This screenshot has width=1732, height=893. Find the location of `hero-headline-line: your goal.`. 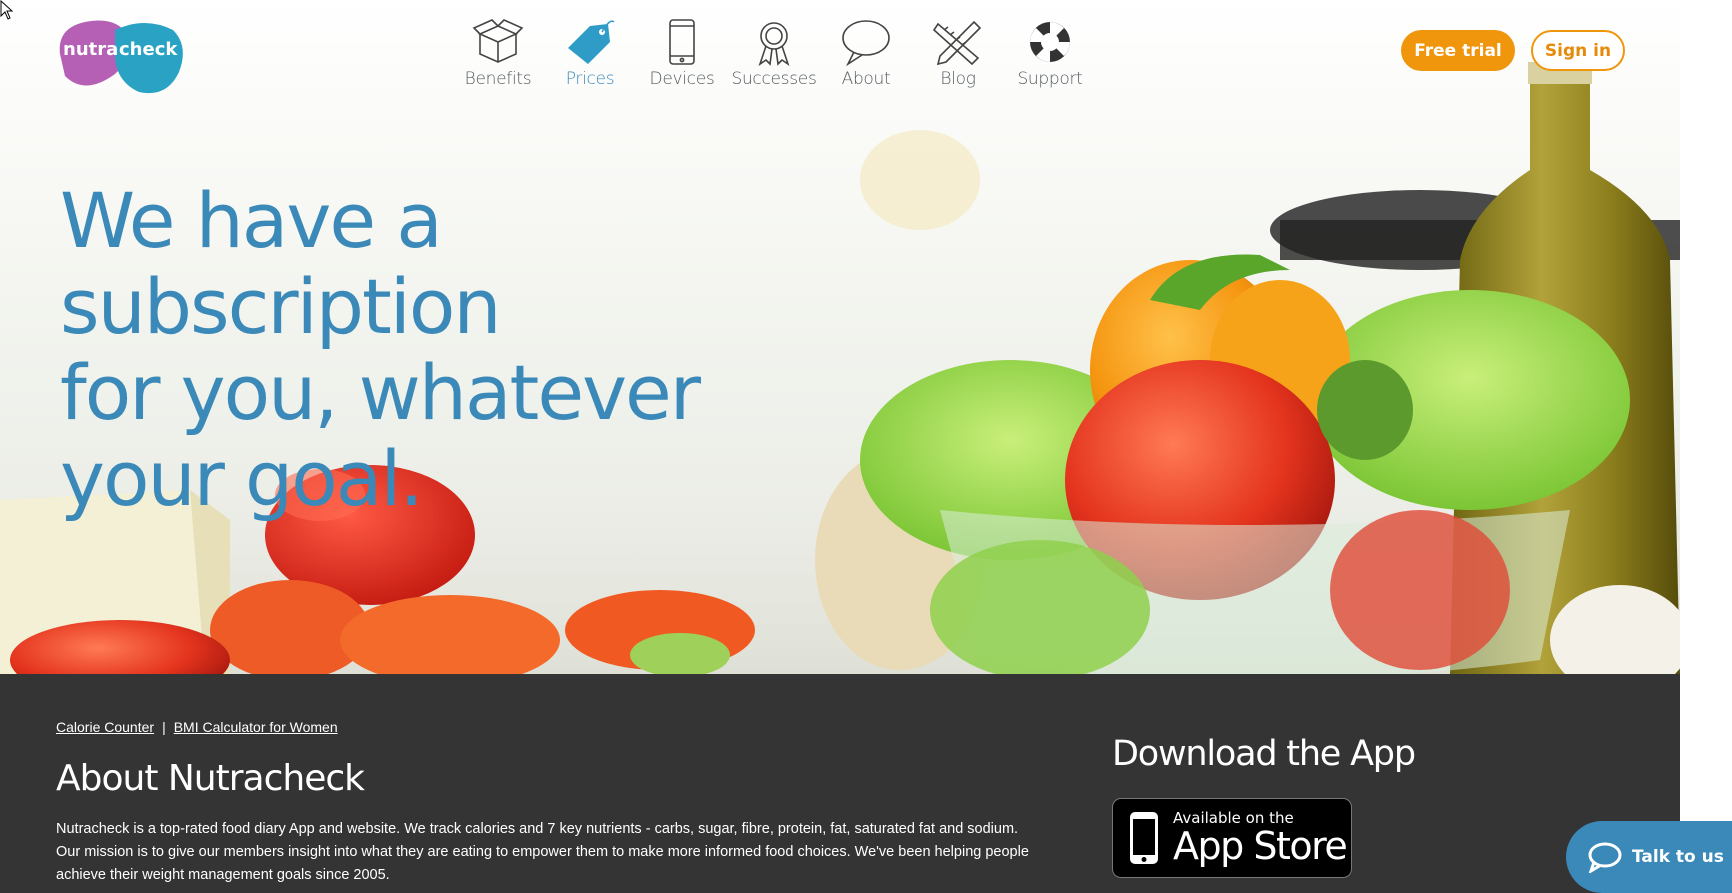

hero-headline-line: your goal. is located at coordinates (242, 478).